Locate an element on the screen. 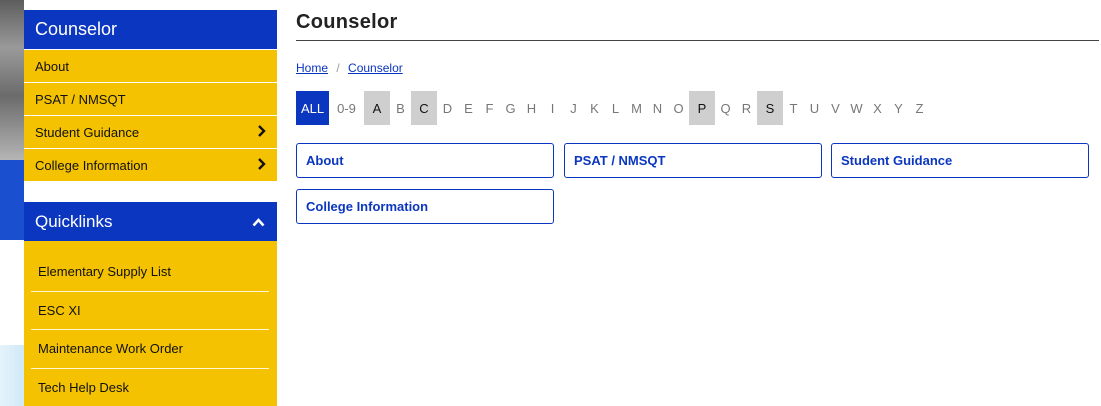  breadcrumb-home-link: Home is located at coordinates (312, 68).